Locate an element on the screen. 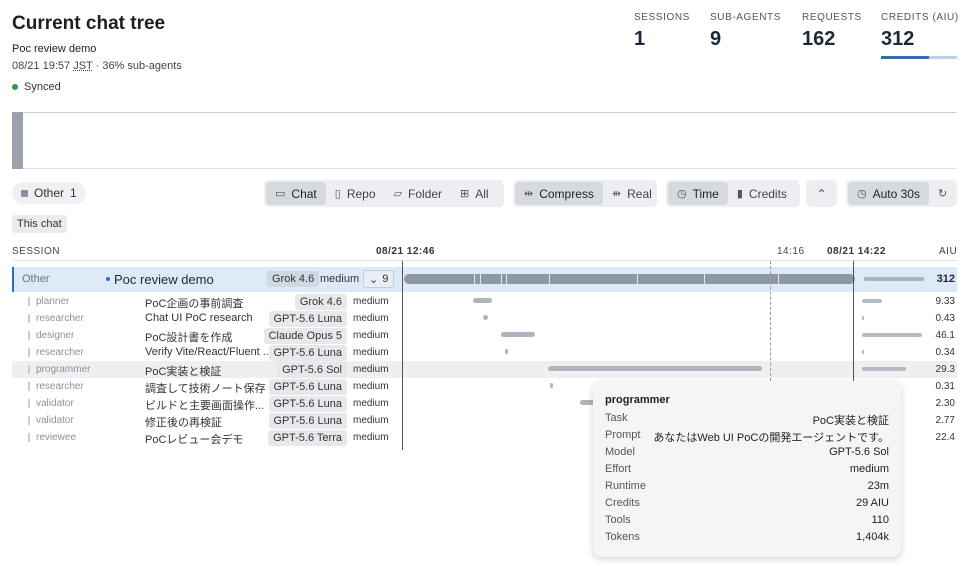 Image resolution: width=965 pixels, height=566 pixels. chat-timestamp: 08/21 19:57 is located at coordinates (41, 66).